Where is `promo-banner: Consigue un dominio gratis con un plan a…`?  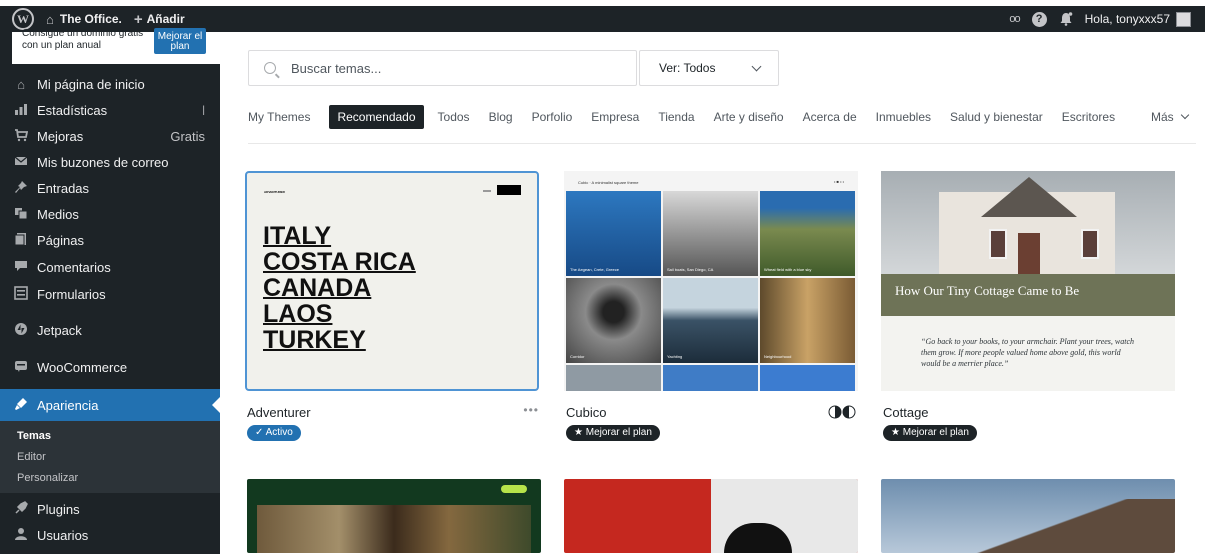 promo-banner: Consigue un dominio gratis con un plan a… is located at coordinates (116, 46).